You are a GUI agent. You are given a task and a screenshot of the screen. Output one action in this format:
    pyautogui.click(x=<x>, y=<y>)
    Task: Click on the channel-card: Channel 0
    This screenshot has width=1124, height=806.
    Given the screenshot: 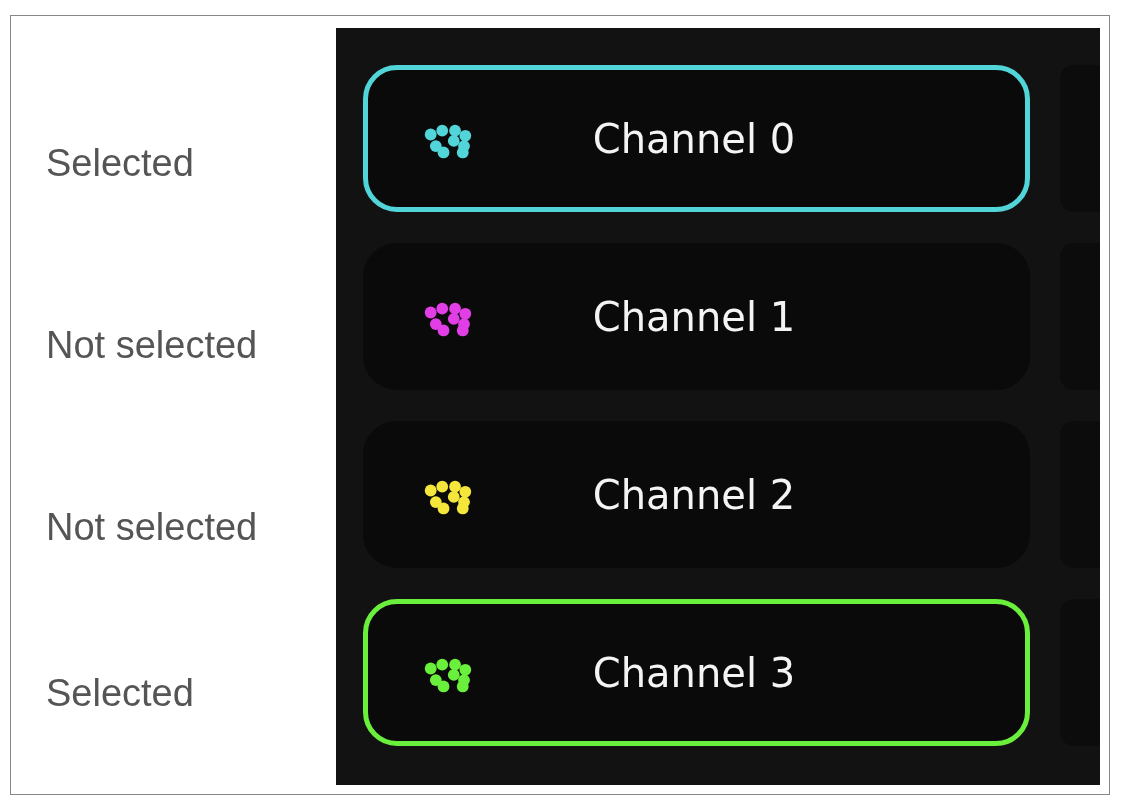 What is the action you would take?
    pyautogui.click(x=696, y=138)
    